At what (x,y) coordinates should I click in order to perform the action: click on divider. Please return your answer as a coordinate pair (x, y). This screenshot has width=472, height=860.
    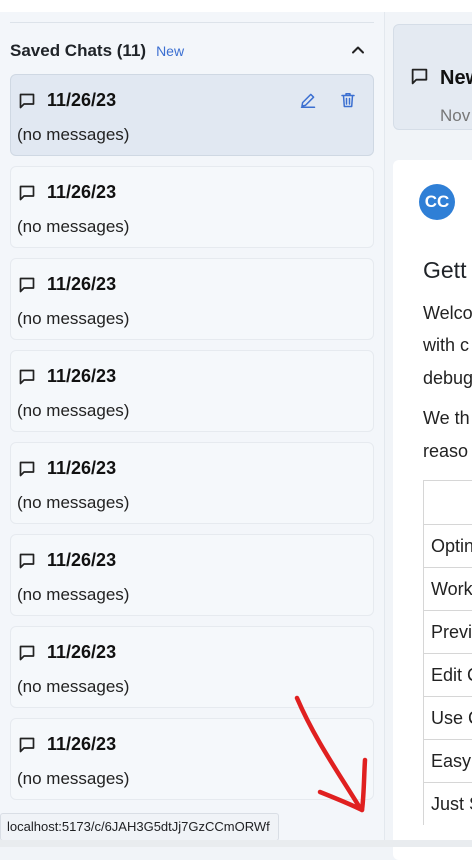
    Looking at the image, I should click on (192, 22).